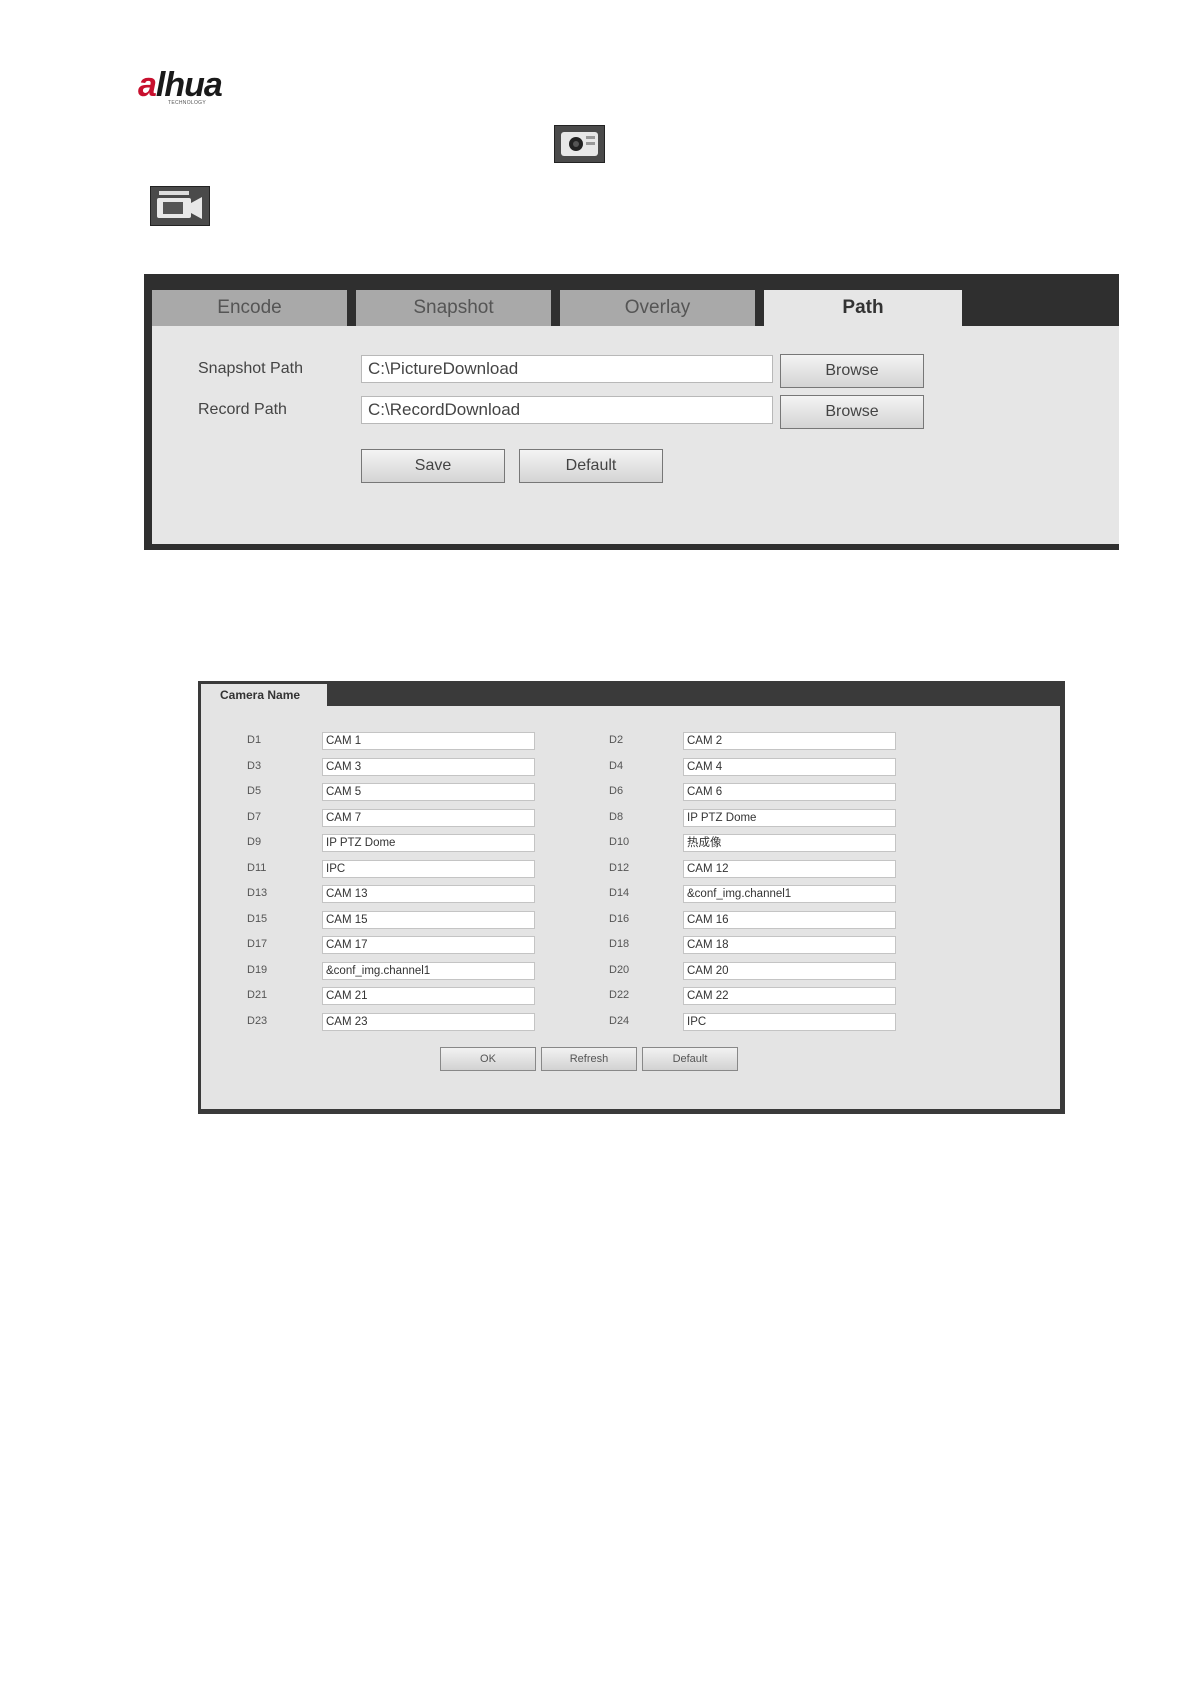 This screenshot has height=1684, width=1191. I want to click on snapshot-path-label: Snapshot Path, so click(250, 368).